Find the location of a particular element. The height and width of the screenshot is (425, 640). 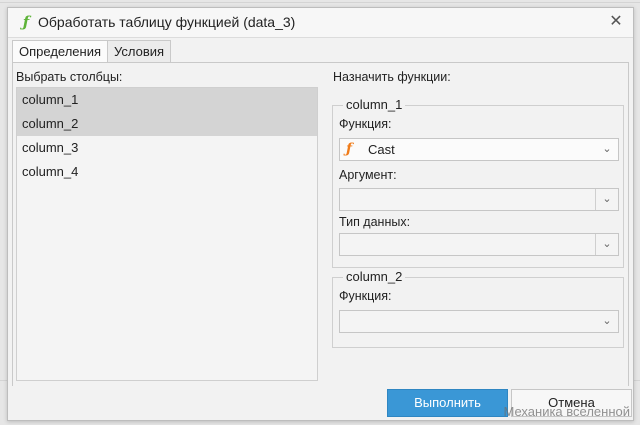

list-item-column-4: column_4 is located at coordinates (167, 172).